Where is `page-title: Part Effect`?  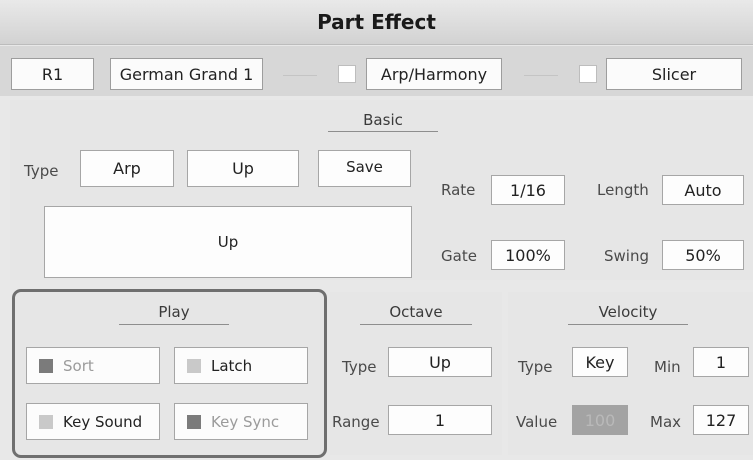
page-title: Part Effect is located at coordinates (376, 22).